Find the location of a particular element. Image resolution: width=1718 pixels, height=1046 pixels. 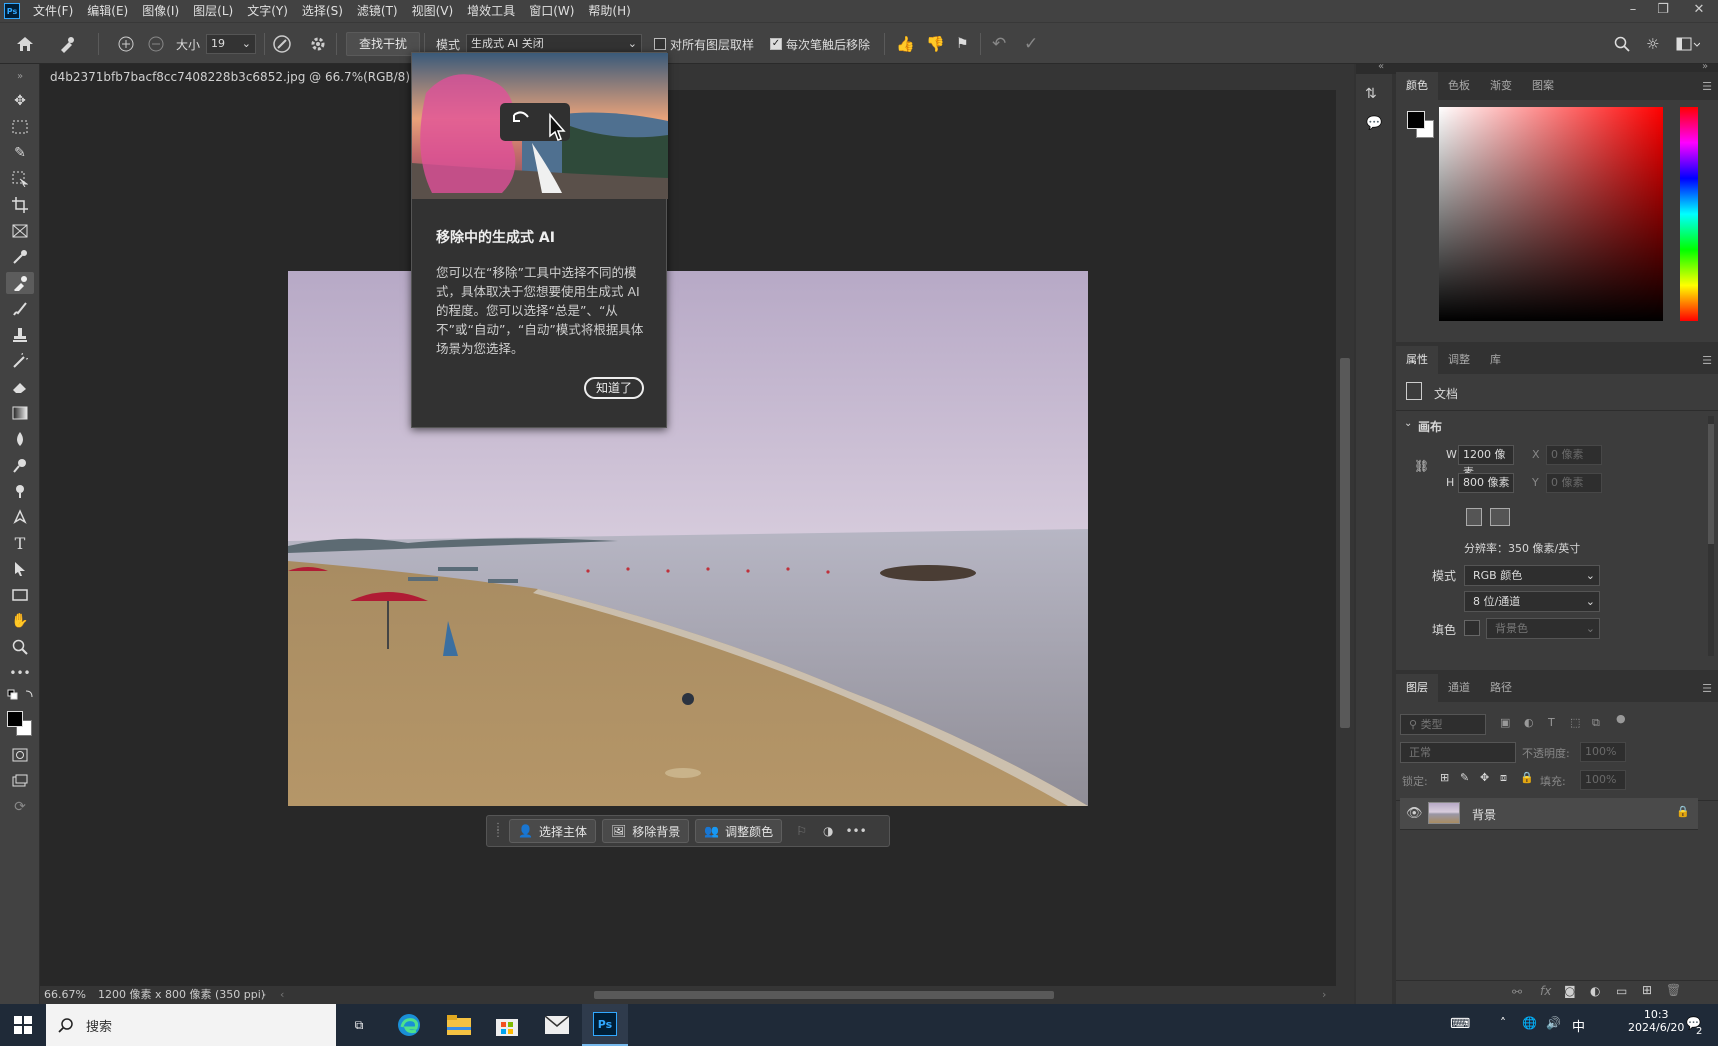

lock-artboard-icon: ⧈ is located at coordinates (1503, 778).